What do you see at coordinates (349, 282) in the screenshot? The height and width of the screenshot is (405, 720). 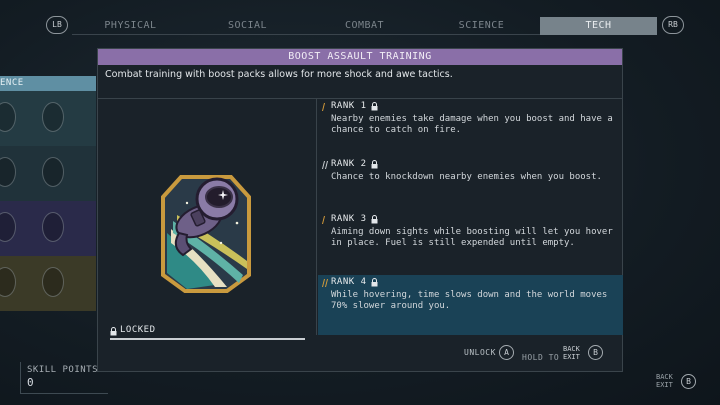 I see `rank-title: RANK 4` at bounding box center [349, 282].